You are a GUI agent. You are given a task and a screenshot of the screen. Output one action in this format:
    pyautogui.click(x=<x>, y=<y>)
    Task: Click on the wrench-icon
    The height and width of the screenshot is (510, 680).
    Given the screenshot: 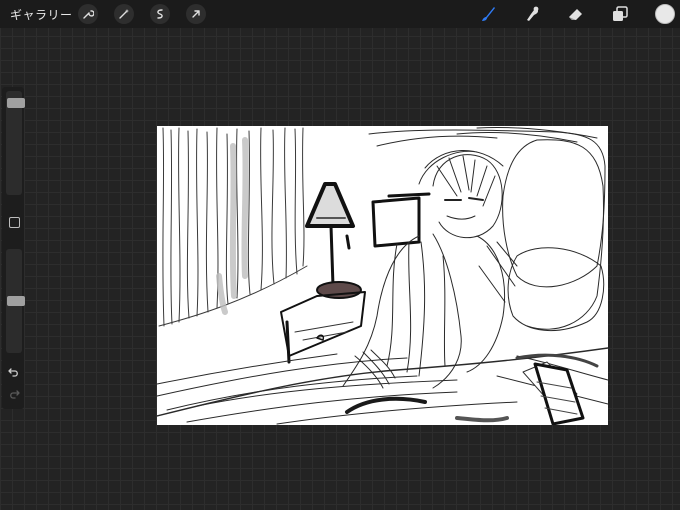 What is the action you would take?
    pyautogui.click(x=88, y=14)
    